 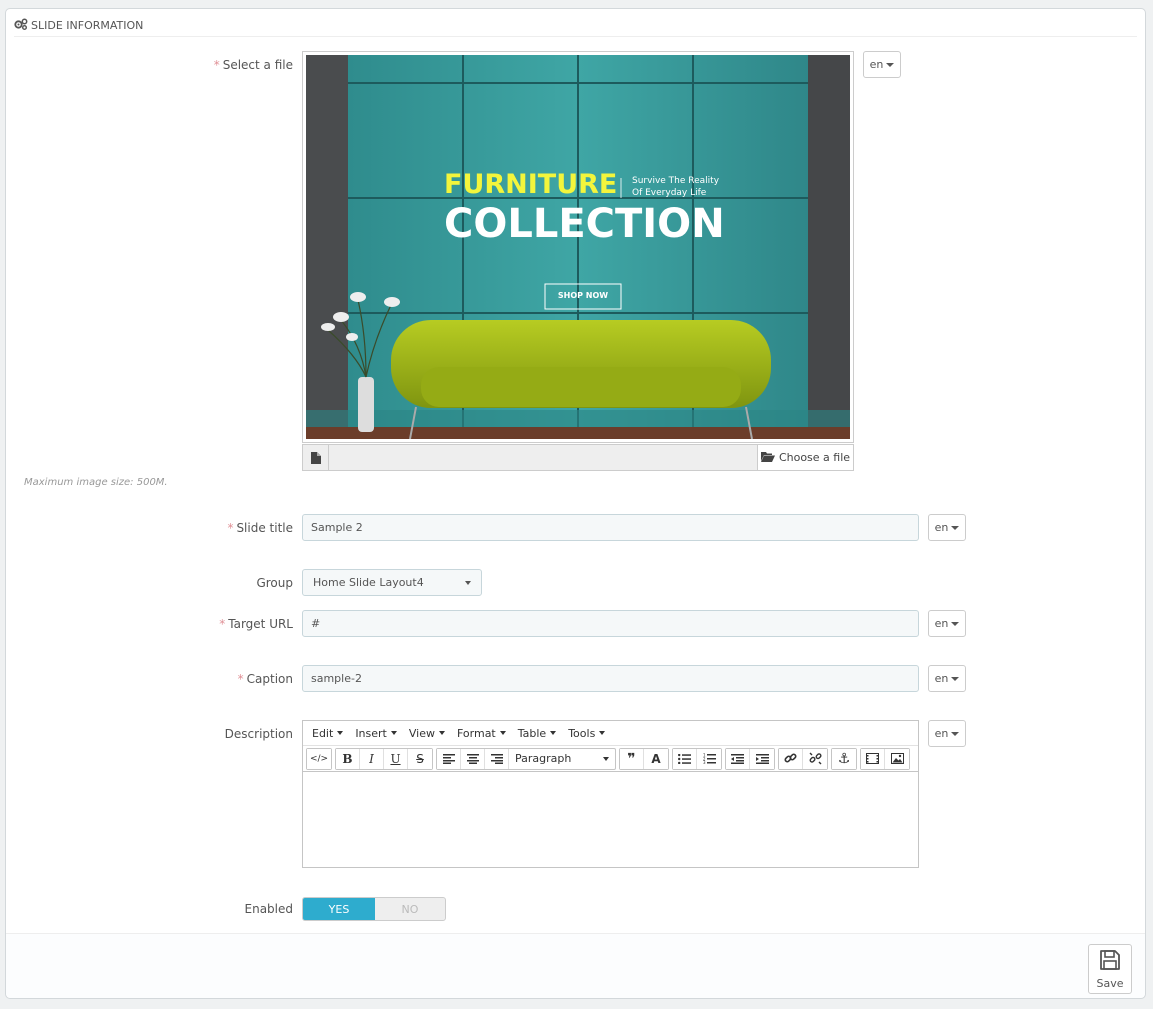 What do you see at coordinates (704, 762) in the screenshot?
I see `svg-text: 3` at bounding box center [704, 762].